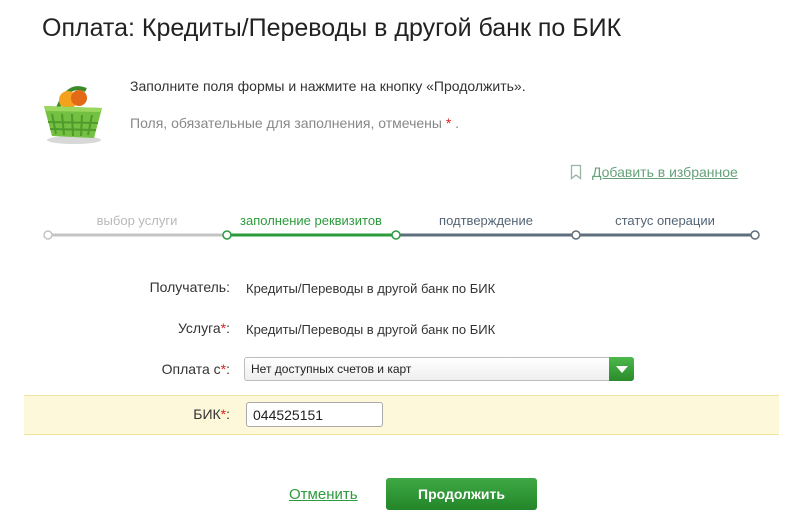  Describe the element at coordinates (73, 115) in the screenshot. I see `shopping-basket-icon` at that location.